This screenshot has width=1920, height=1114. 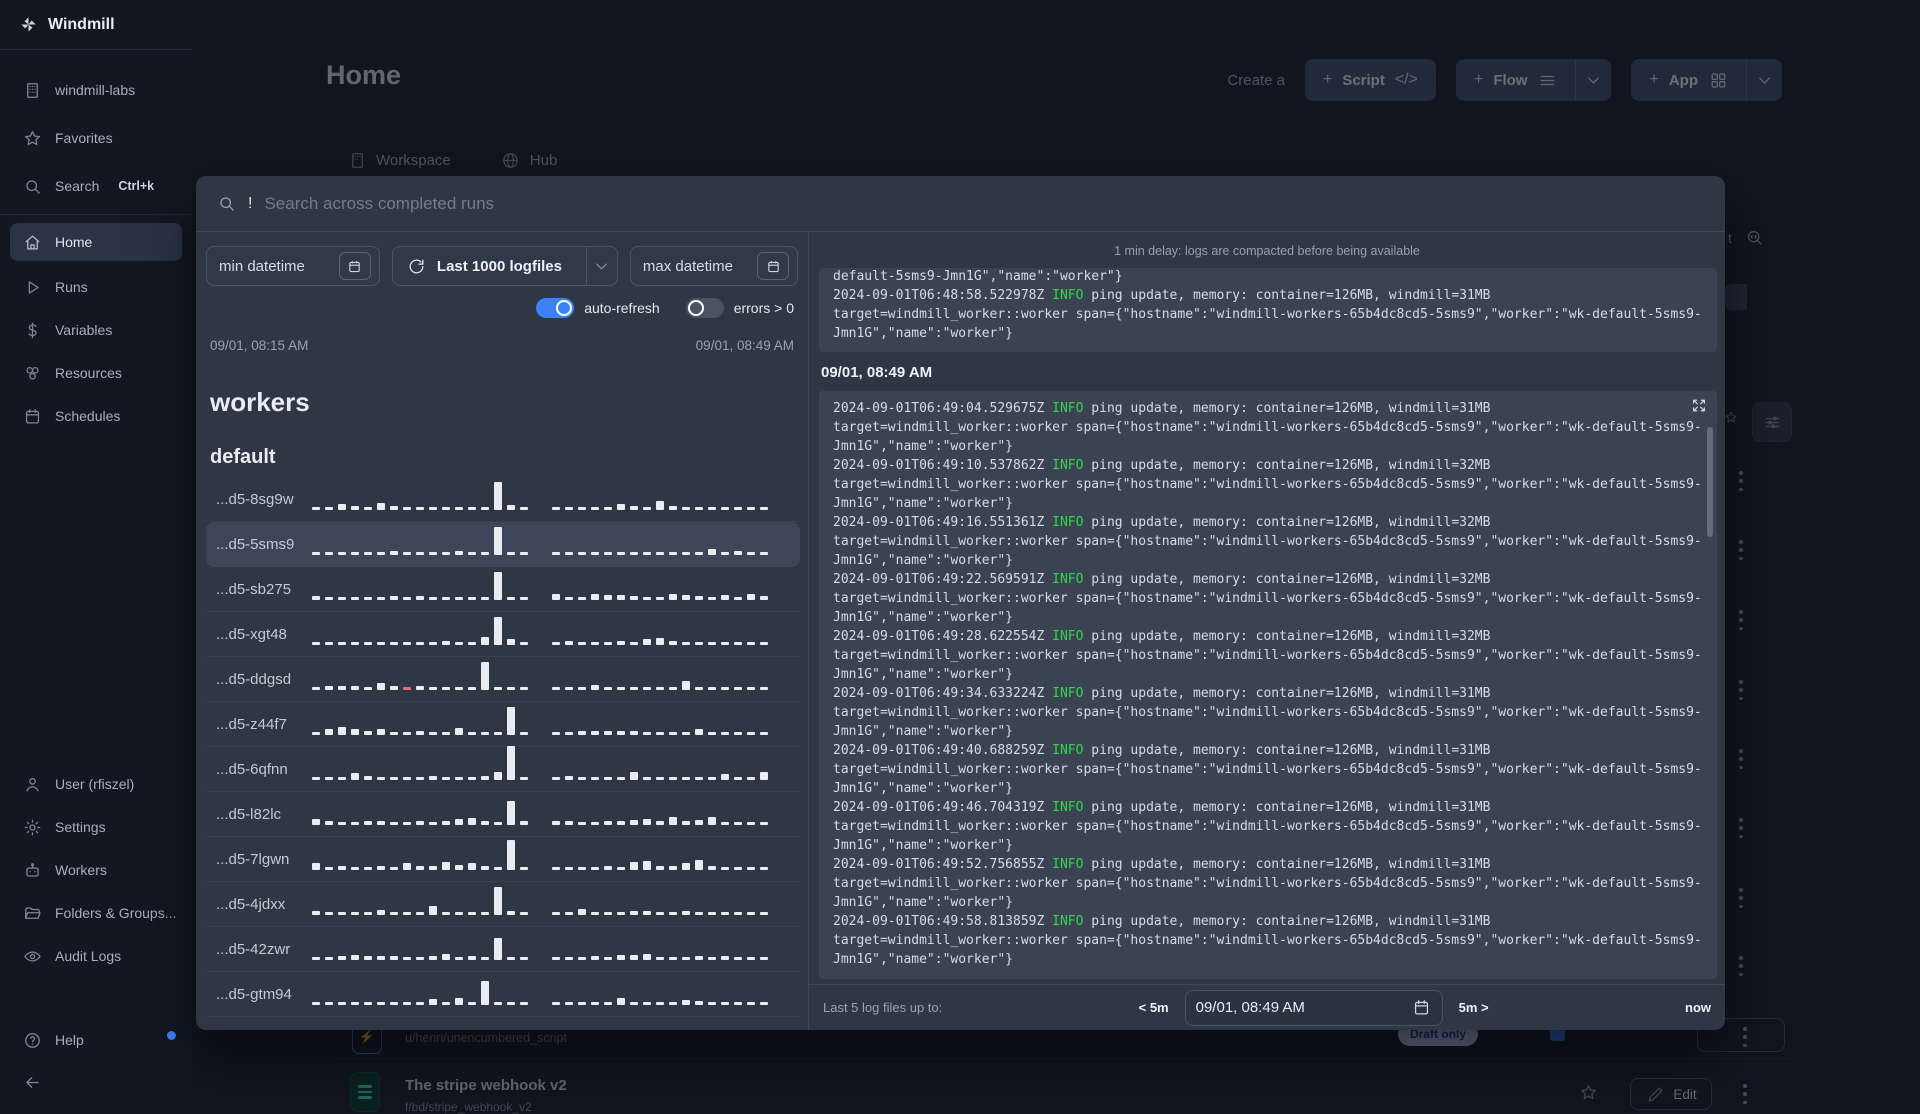 What do you see at coordinates (96, 138) in the screenshot?
I see `sidebar-item-favorites: Favorites` at bounding box center [96, 138].